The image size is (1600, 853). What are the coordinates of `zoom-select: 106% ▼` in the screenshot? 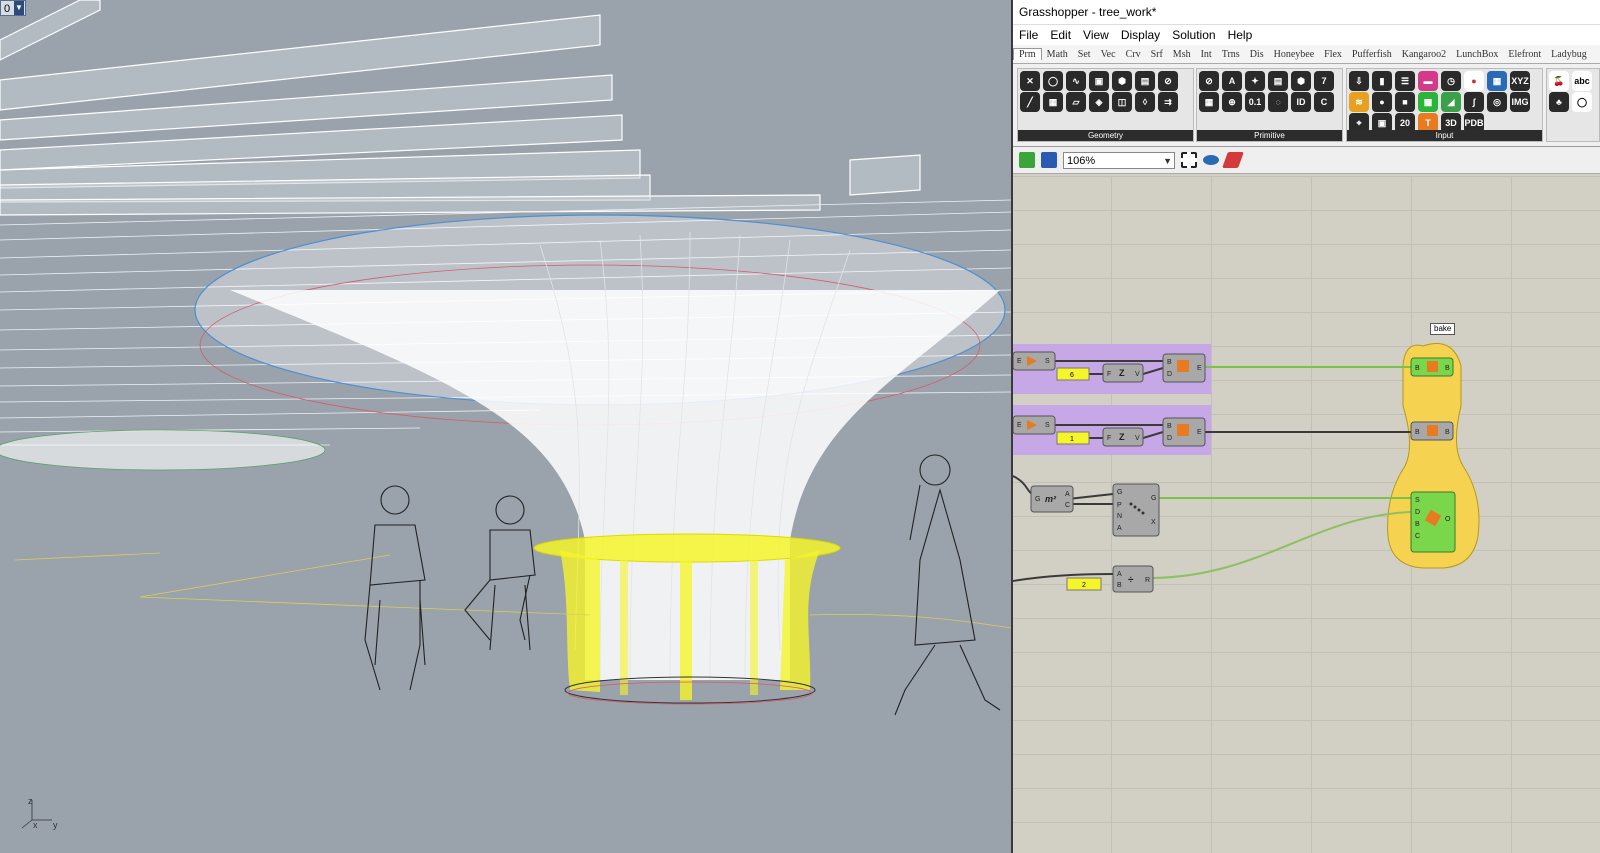 It's located at (1119, 160).